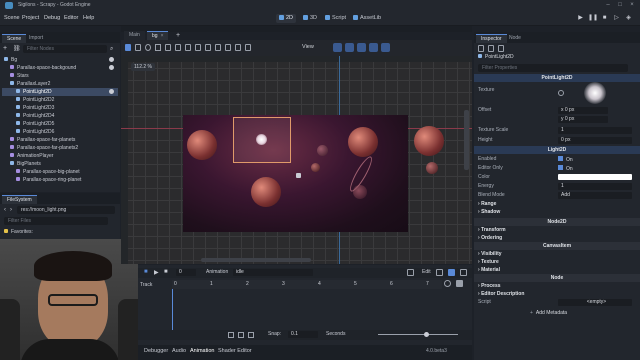 Image resolution: width=640 pixels, height=360 pixels. I want to click on class-header: PointLight2D, so click(557, 78).